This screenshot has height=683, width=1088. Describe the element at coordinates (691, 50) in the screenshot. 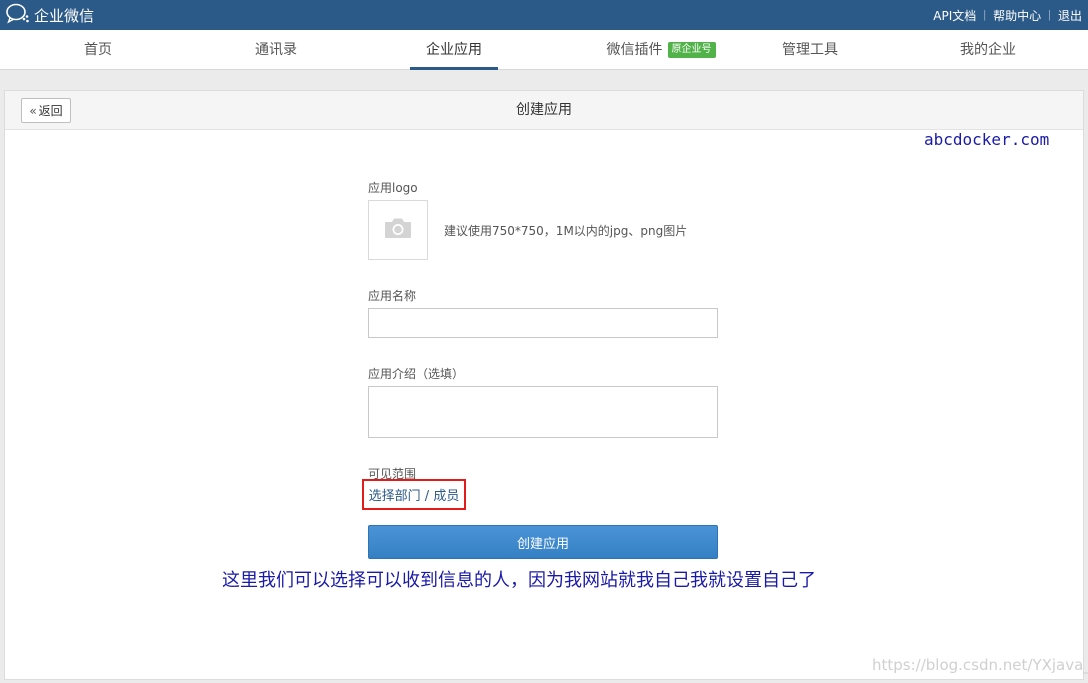

I see `legacy-badge: 原企业号` at that location.